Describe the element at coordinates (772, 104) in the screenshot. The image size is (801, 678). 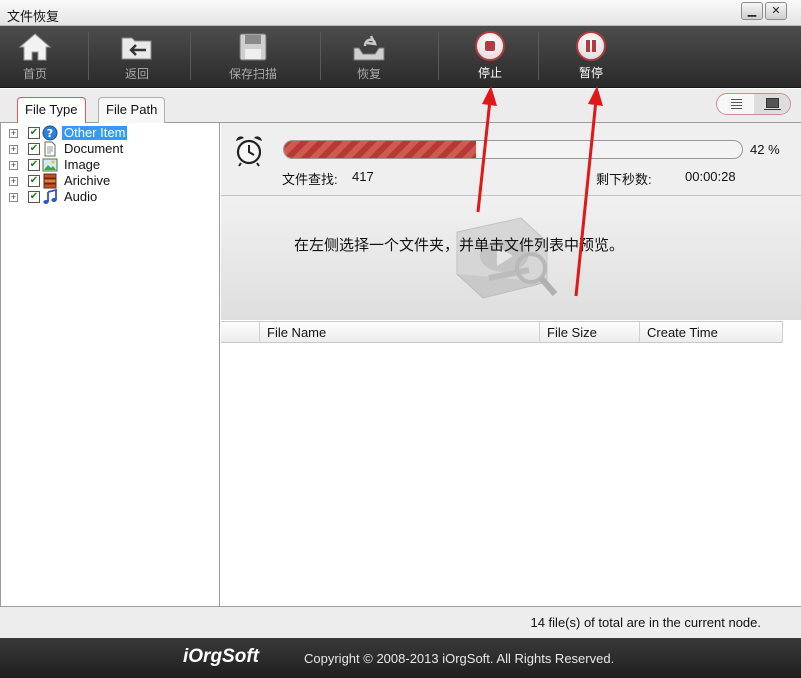
I see `preview-view-icon` at that location.